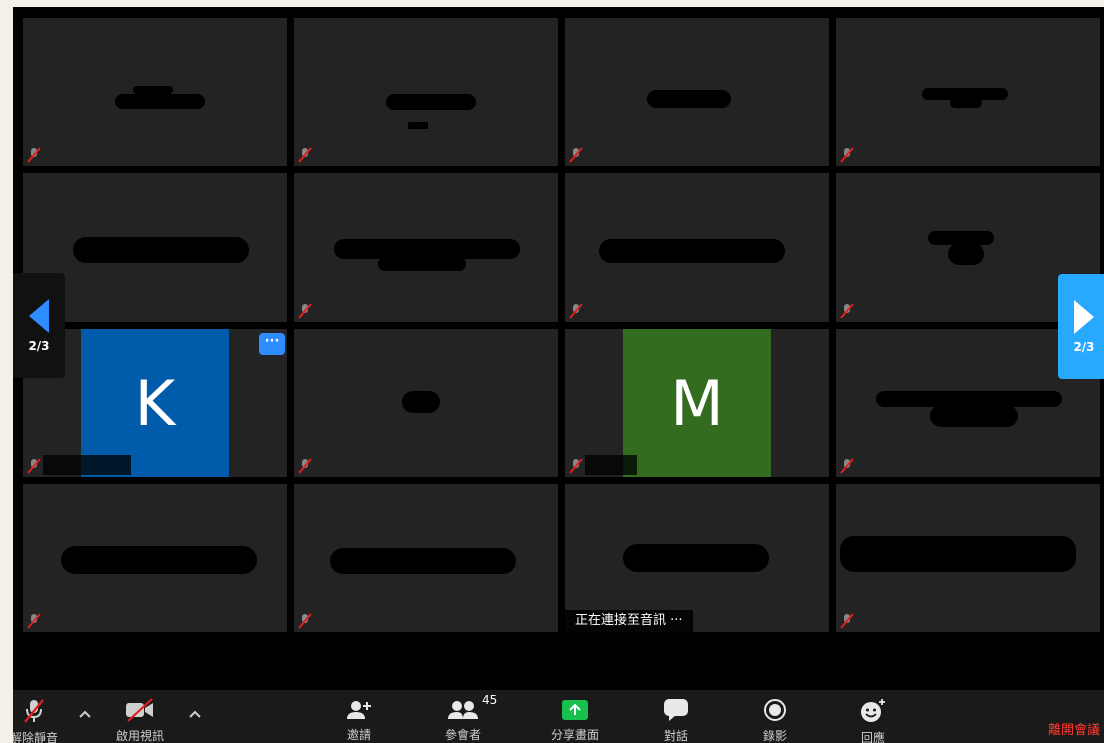 This screenshot has height=743, width=1104. Describe the element at coordinates (775, 710) in the screenshot. I see `record-icon` at that location.